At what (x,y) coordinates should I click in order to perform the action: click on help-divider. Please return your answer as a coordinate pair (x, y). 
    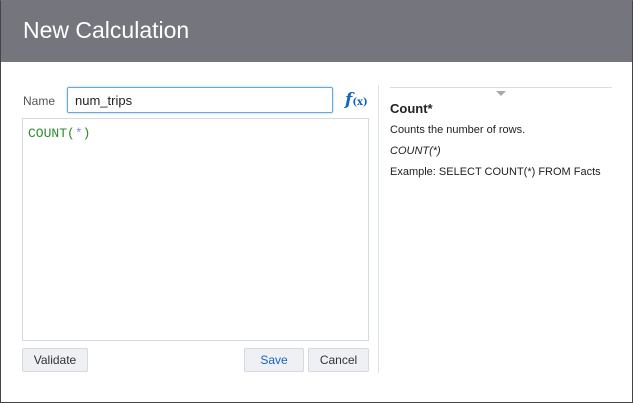
    Looking at the image, I should click on (501, 87).